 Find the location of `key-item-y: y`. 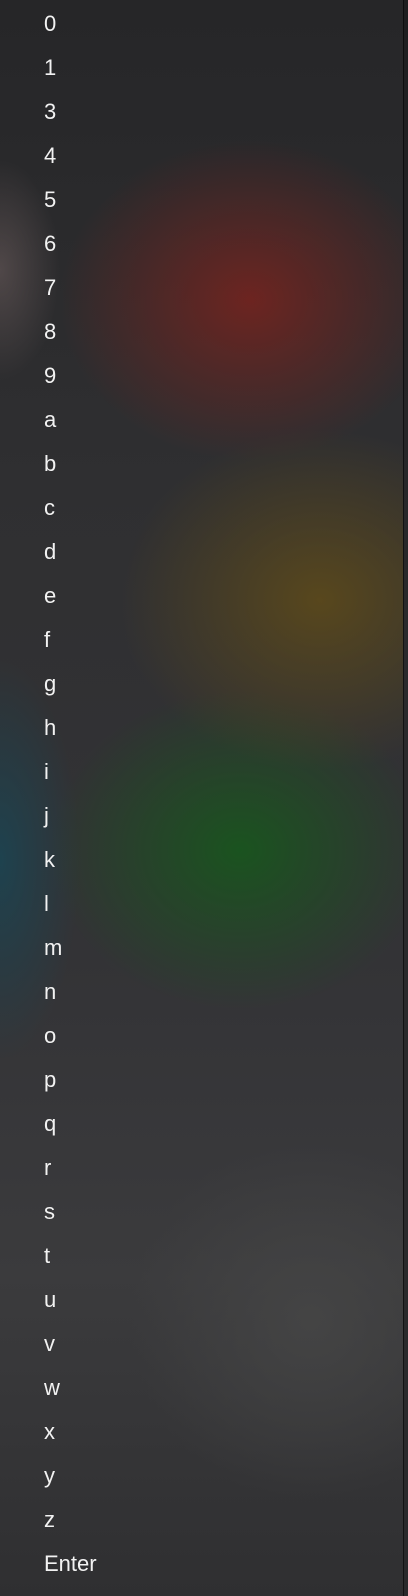

key-item-y: y is located at coordinates (201, 1476).